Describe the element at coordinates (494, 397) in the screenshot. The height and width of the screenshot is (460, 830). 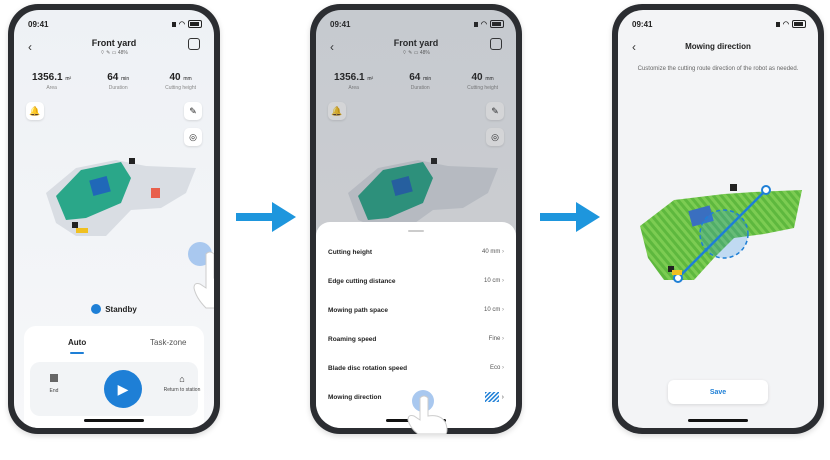
I see `stripes-icon: ›` at that location.